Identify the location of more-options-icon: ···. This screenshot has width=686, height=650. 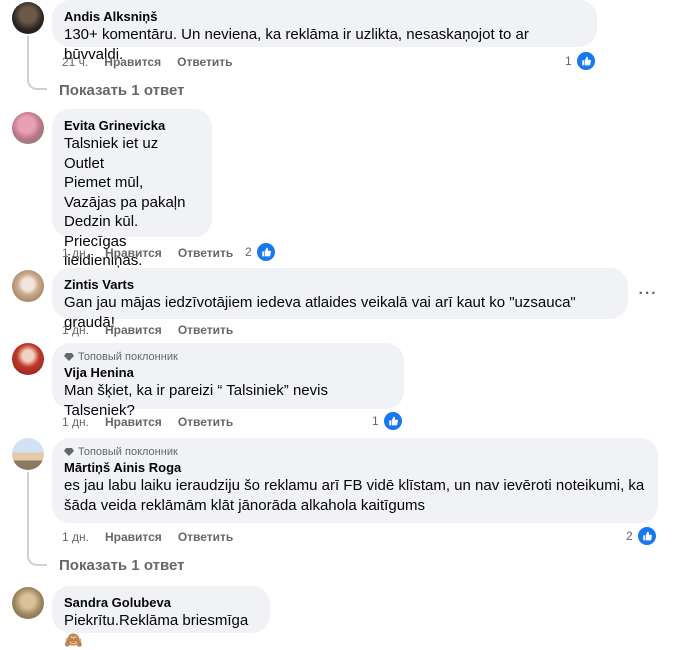
(648, 294).